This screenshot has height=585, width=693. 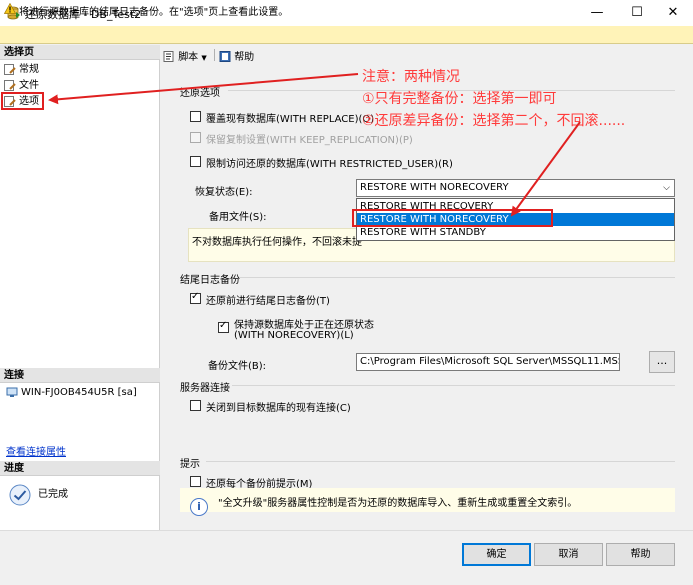 I want to click on server-connection: WIN-FJ0OB454U5R [sa], so click(x=82, y=392).